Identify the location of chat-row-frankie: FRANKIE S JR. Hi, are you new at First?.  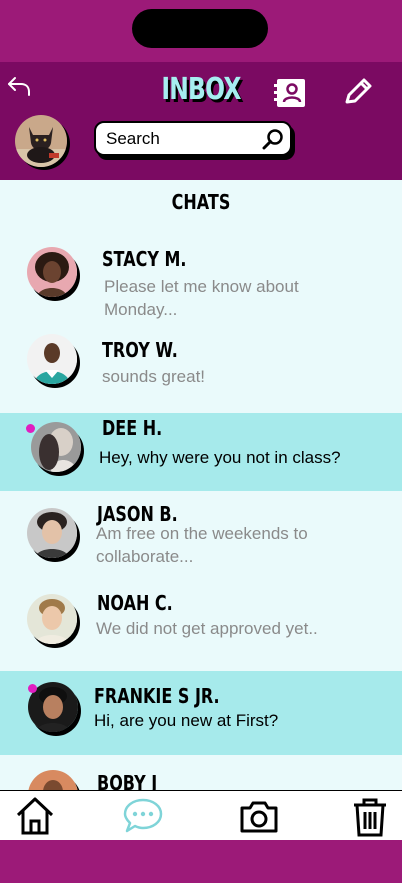
(201, 713).